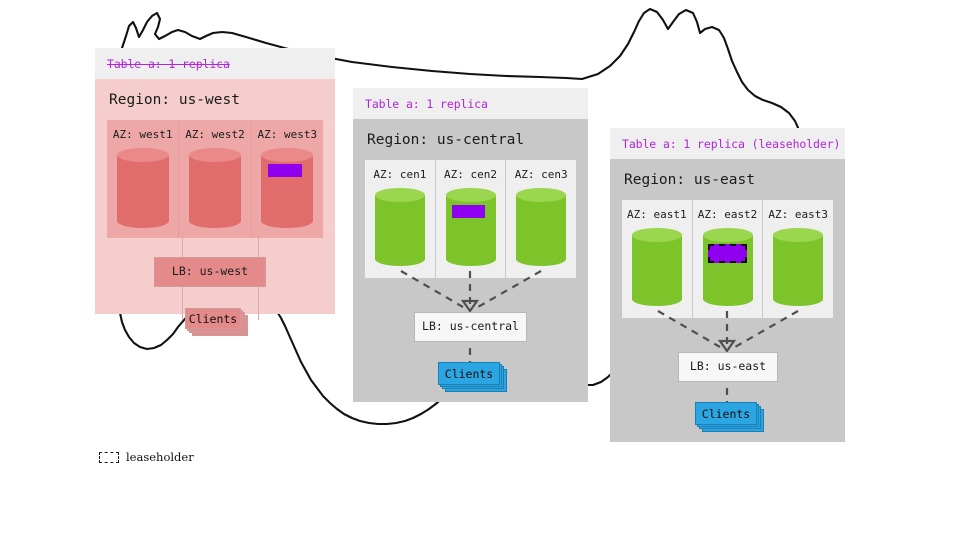 Image resolution: width=960 pixels, height=540 pixels. Describe the element at coordinates (469, 373) in the screenshot. I see `clients-label-us-central: Clients` at that location.